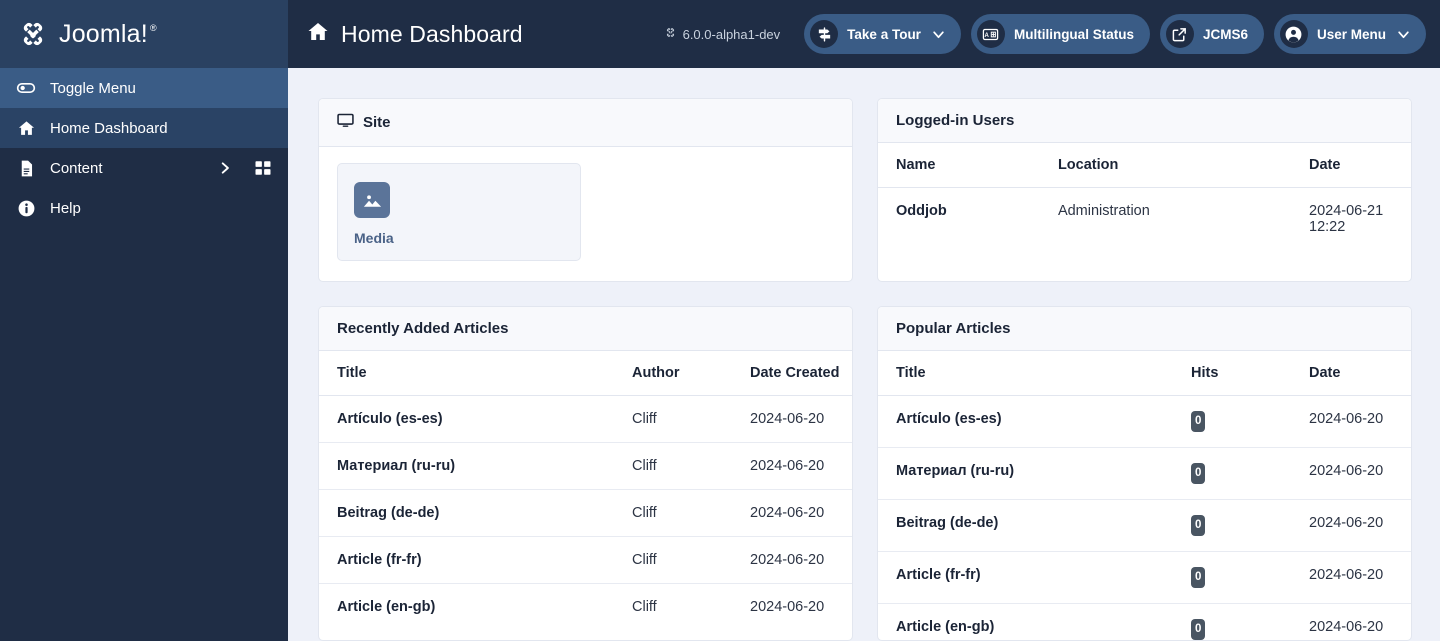 This screenshot has width=1440, height=641. I want to click on article-title-cell: Artículo (es-es), so click(1025, 421).